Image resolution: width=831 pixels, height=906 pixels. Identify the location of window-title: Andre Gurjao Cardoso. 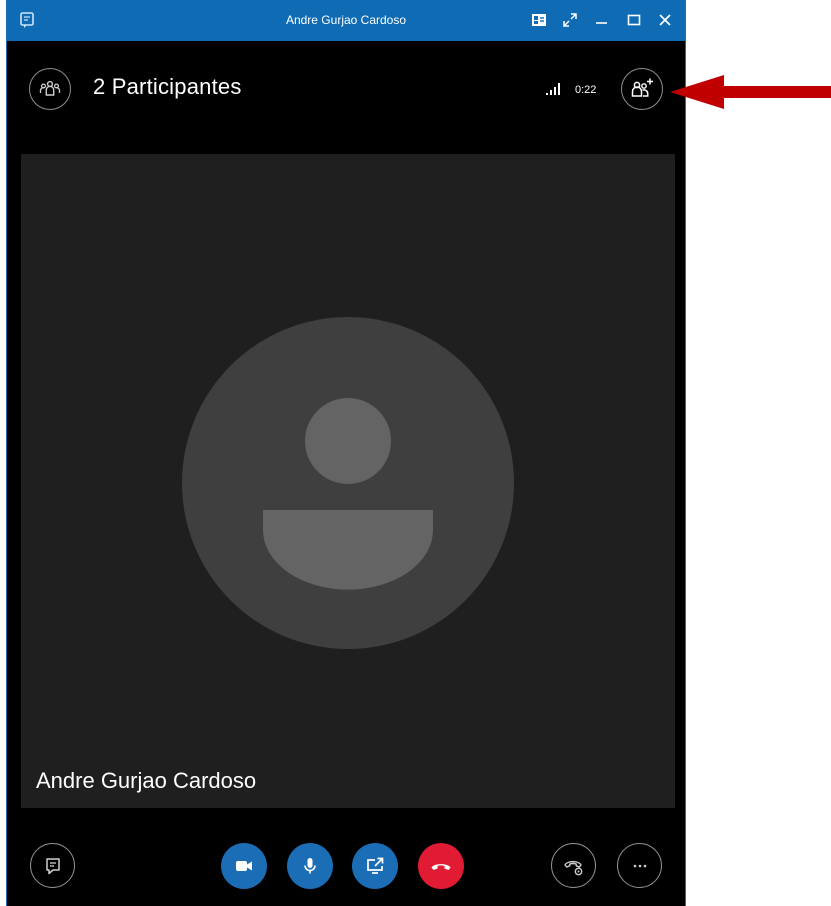
(346, 20).